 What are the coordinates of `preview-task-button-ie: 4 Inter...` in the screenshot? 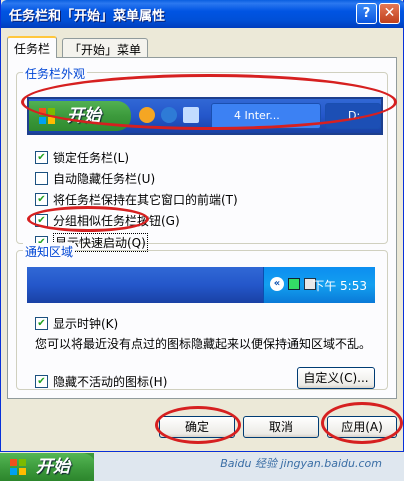 It's located at (266, 116).